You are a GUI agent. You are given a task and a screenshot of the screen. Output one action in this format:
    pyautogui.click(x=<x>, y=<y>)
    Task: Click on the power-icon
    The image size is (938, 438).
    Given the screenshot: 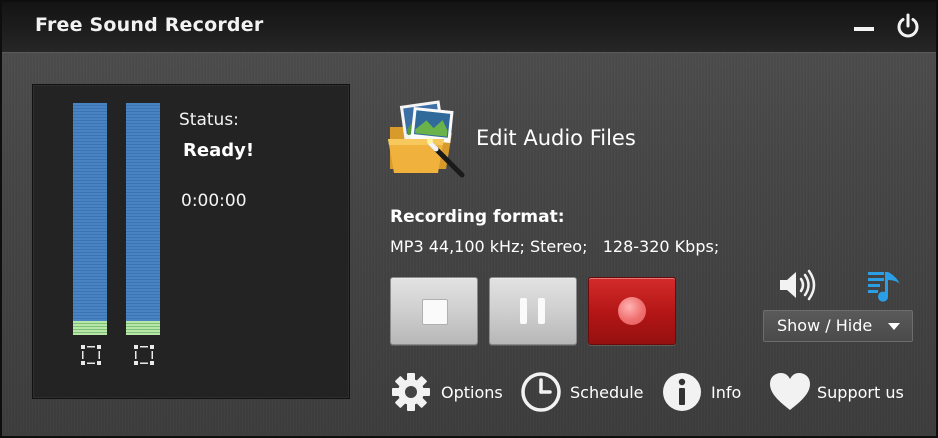 What is the action you would take?
    pyautogui.click(x=908, y=25)
    